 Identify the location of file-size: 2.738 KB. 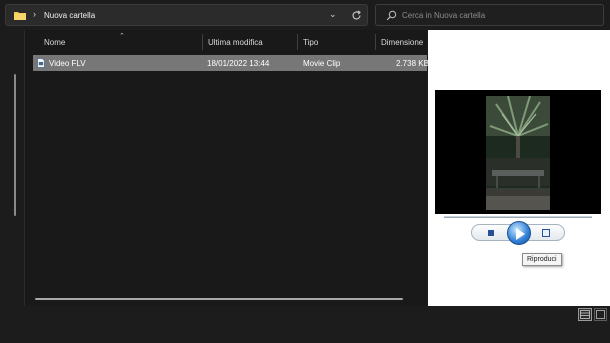
(412, 63).